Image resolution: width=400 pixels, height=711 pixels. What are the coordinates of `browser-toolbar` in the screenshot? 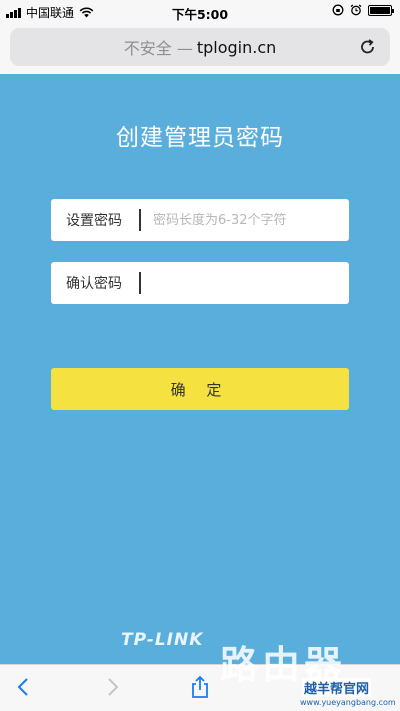 It's located at (200, 687).